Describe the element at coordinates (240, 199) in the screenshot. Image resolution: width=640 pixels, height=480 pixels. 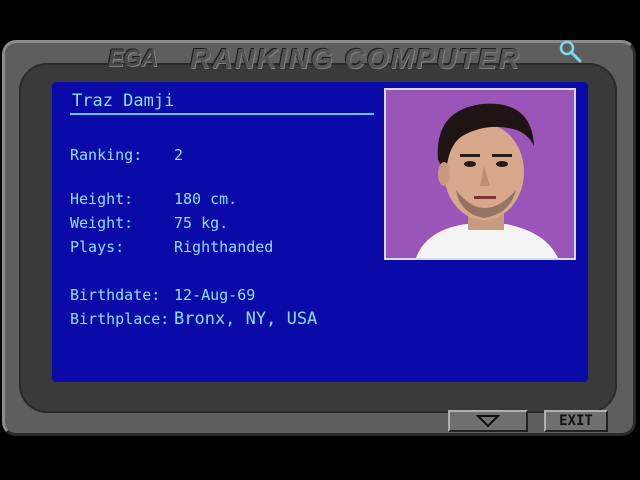
I see `stat-row-height: Height: 180 cm.` at that location.